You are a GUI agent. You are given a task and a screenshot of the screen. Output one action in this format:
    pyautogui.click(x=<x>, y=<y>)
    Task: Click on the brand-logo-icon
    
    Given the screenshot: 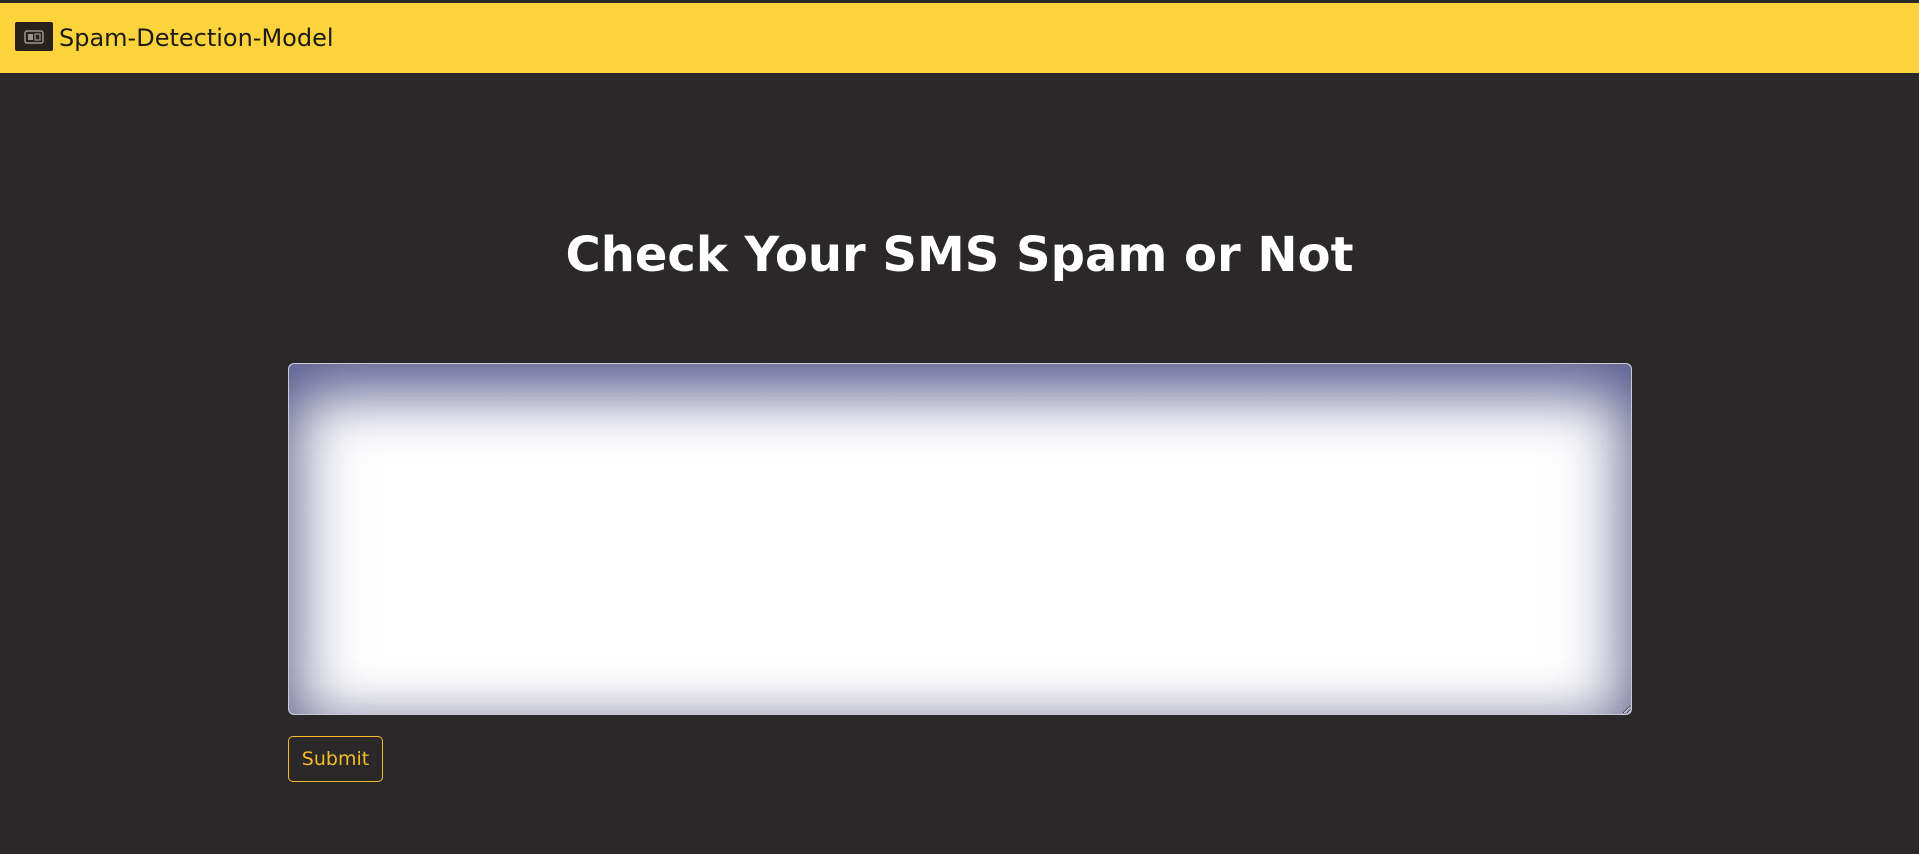 What is the action you would take?
    pyautogui.click(x=34, y=36)
    